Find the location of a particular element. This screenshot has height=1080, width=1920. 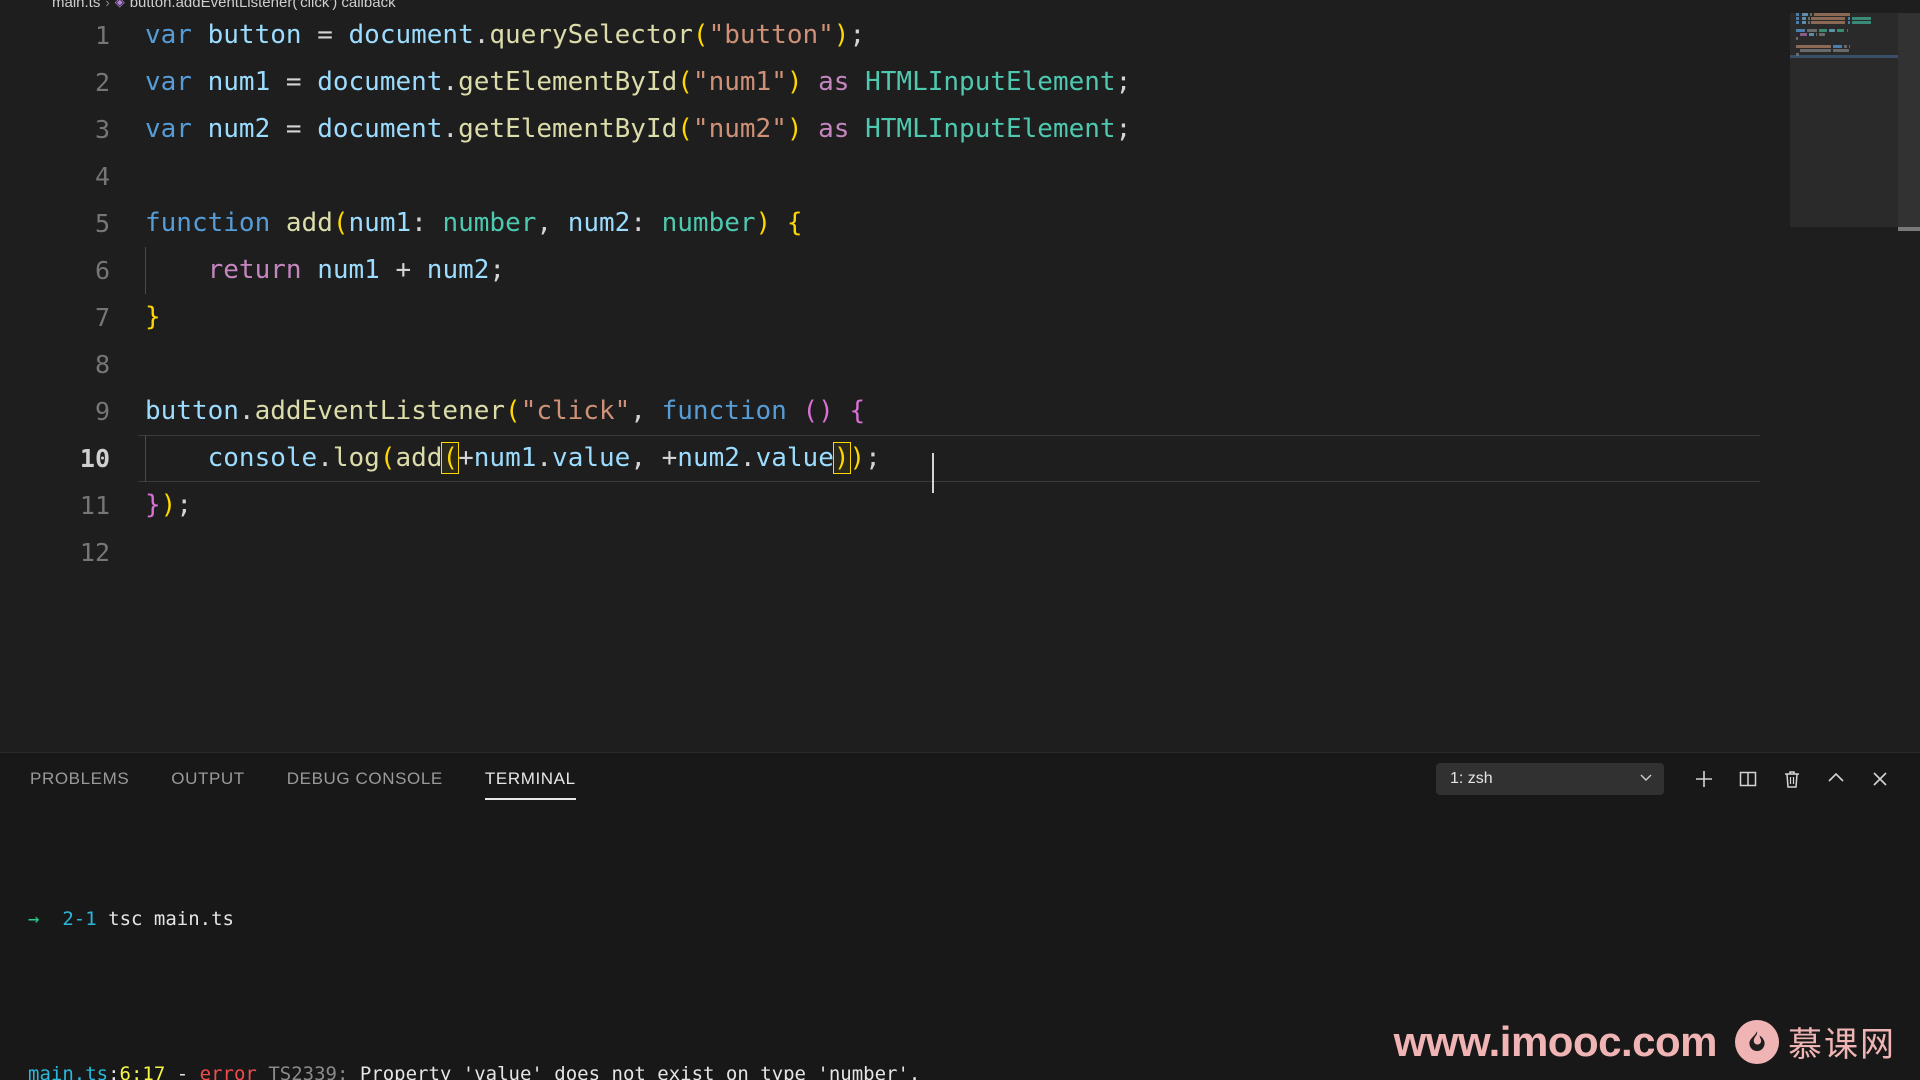

error-dash: - is located at coordinates (182, 1071).